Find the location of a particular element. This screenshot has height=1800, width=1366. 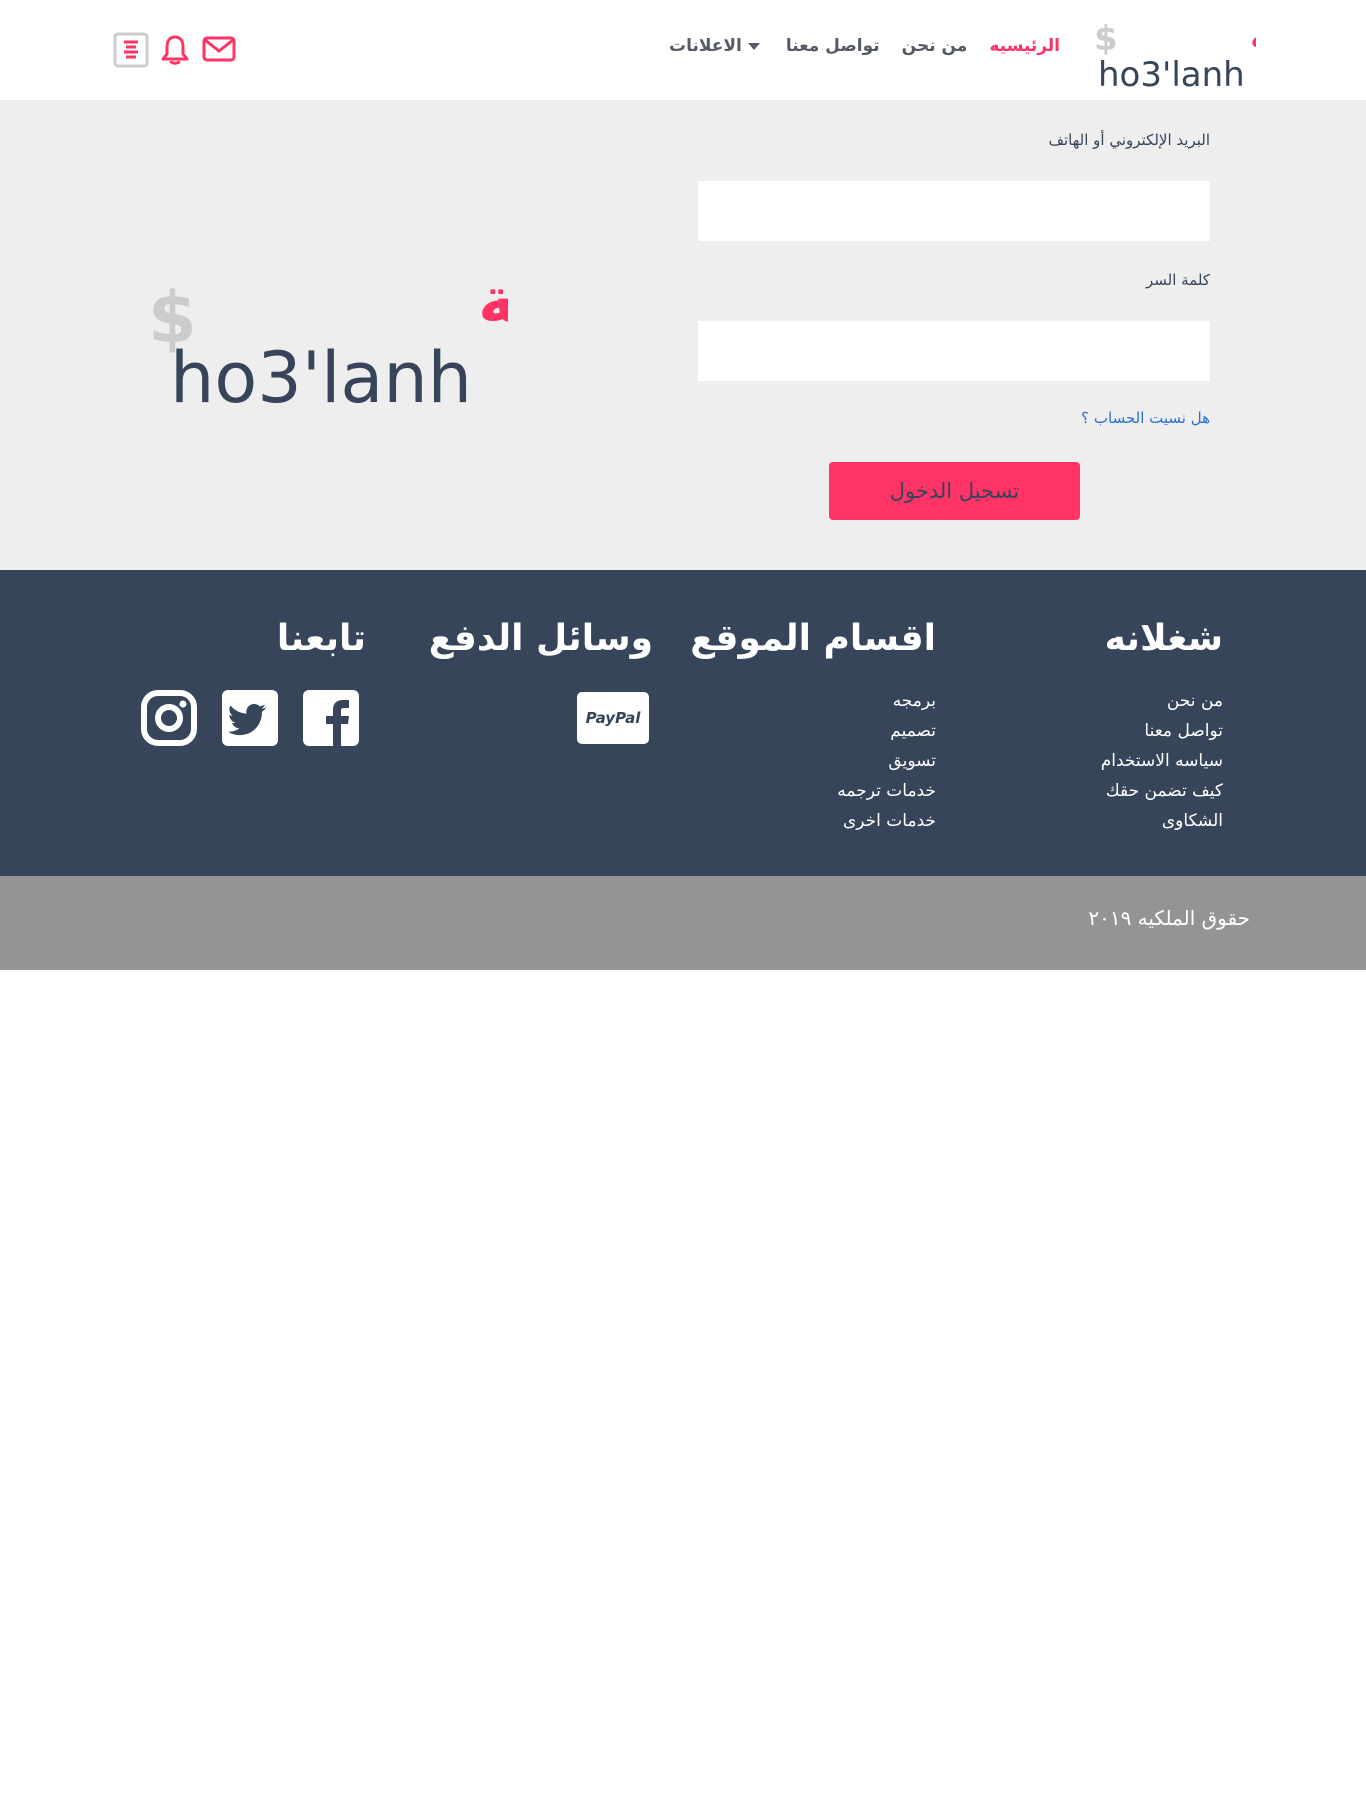

email-label: البريد الإلكتروني أو الهاتف is located at coordinates (1129, 140).